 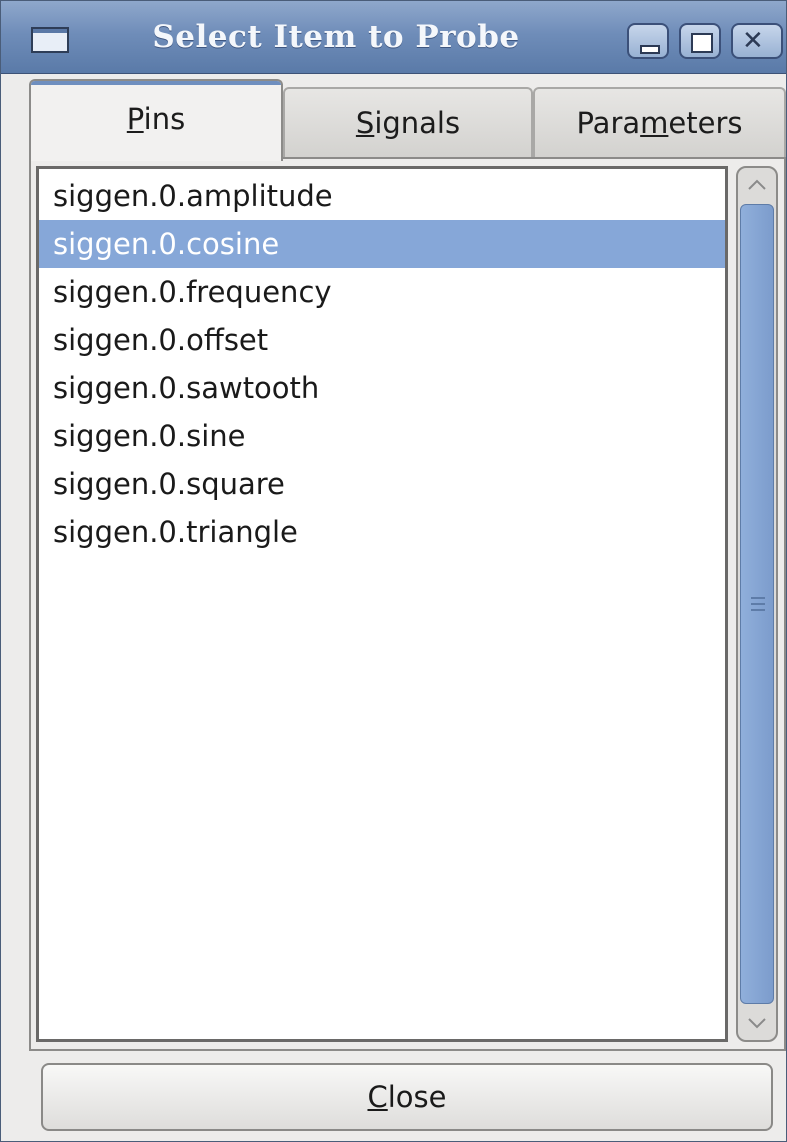 I want to click on close-window-button: ✕, so click(x=757, y=41).